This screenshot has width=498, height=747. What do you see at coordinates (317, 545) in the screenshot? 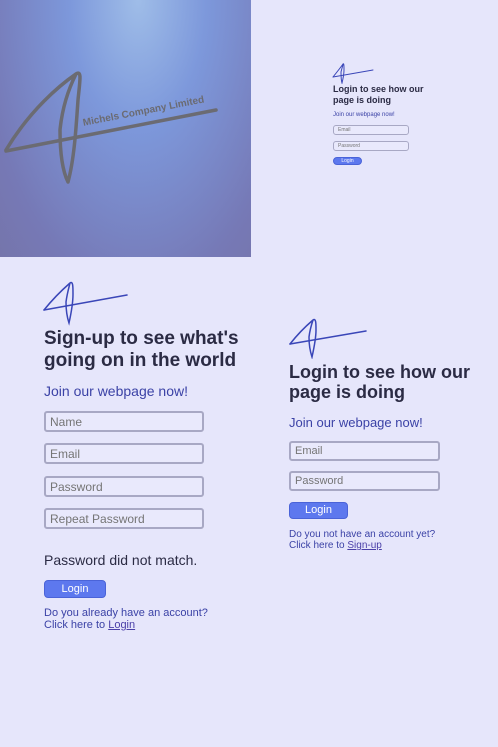
I see `click-here-signup-text: Click here to` at bounding box center [317, 545].